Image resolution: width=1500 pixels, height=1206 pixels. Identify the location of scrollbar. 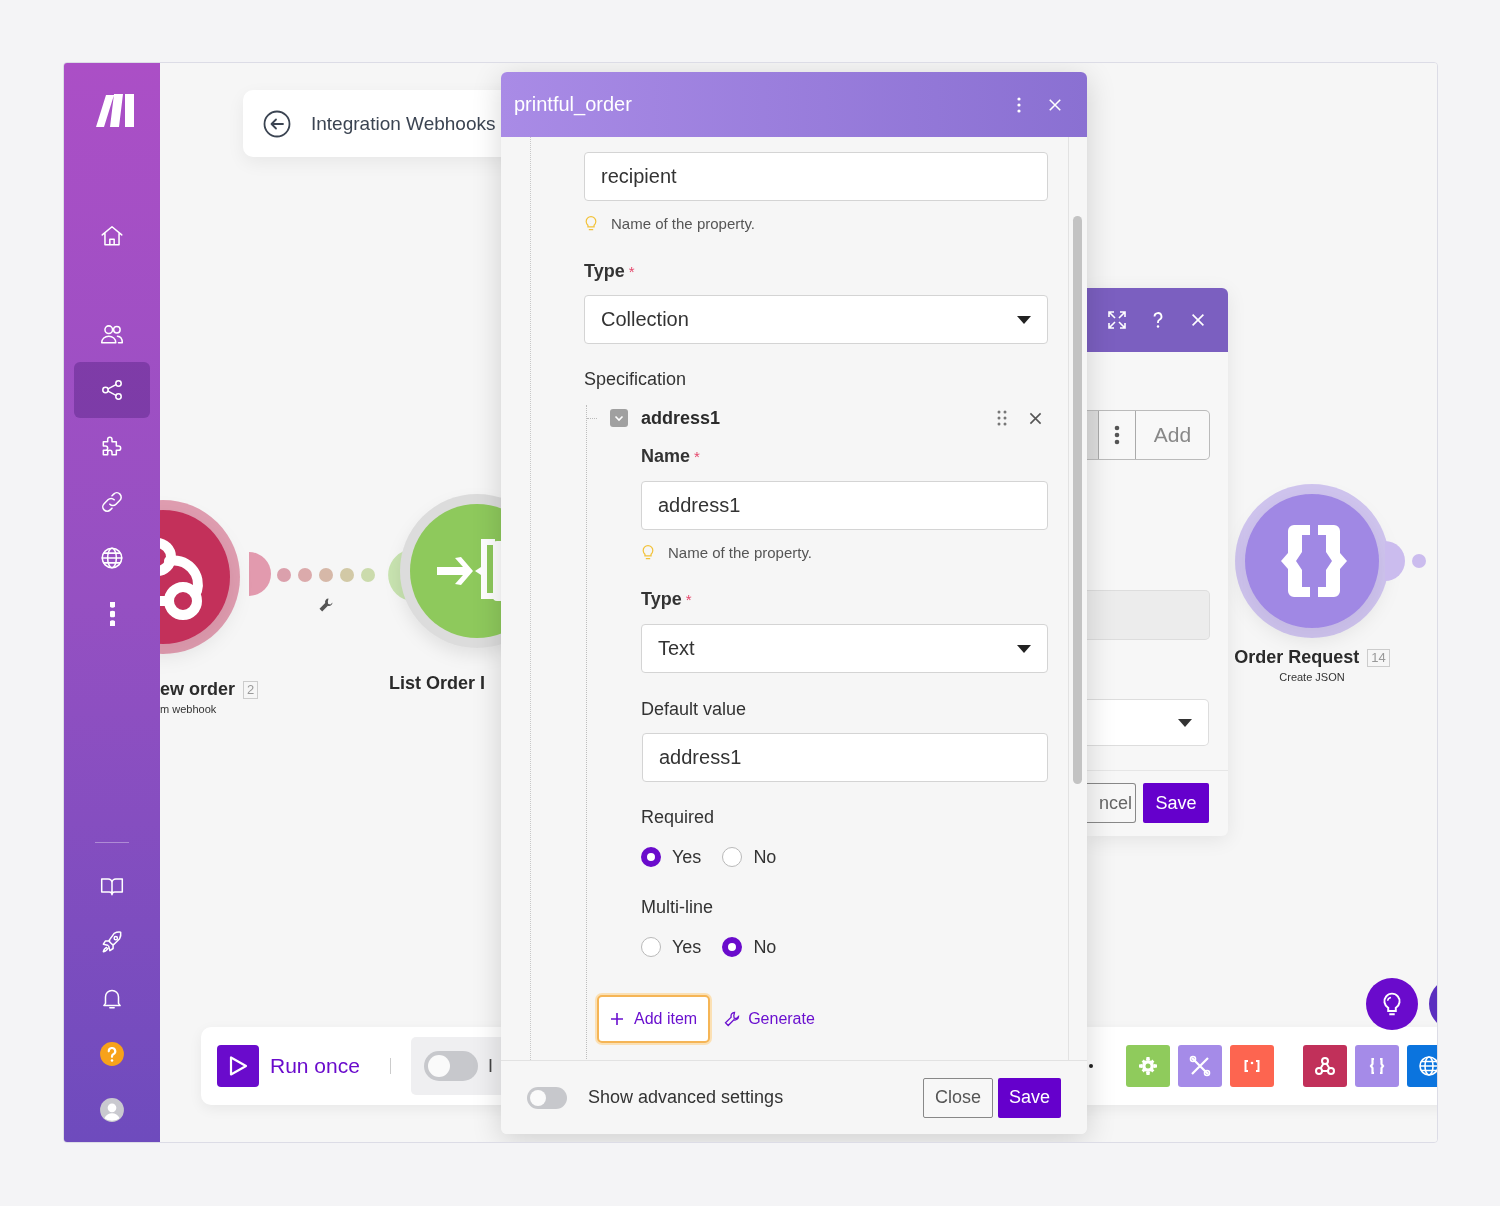
(1077, 500).